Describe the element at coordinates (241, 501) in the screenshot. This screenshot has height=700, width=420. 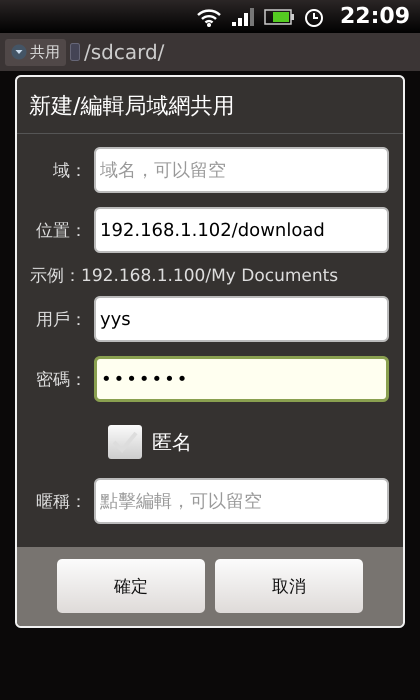
I see `input-field: 點擊編輯，可以留空` at that location.